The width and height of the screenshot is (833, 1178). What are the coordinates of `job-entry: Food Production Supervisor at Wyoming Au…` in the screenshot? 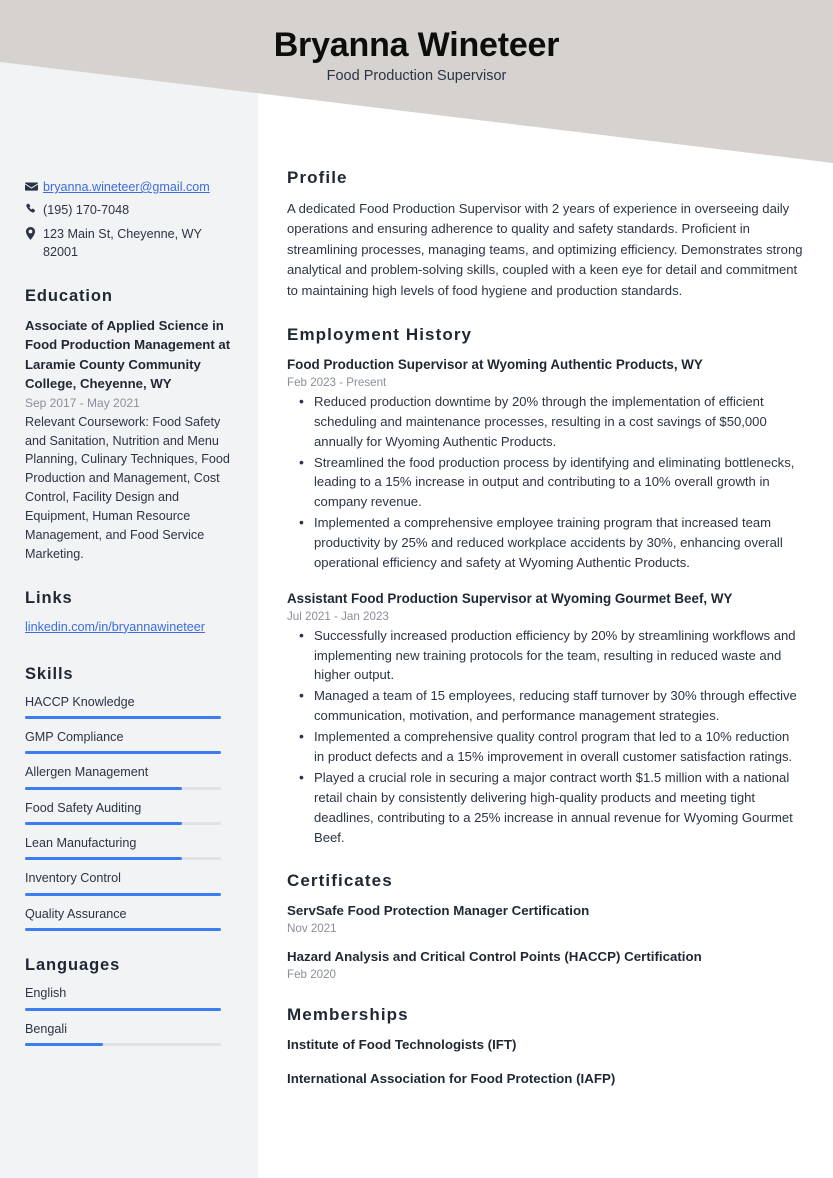 It's located at (545, 464).